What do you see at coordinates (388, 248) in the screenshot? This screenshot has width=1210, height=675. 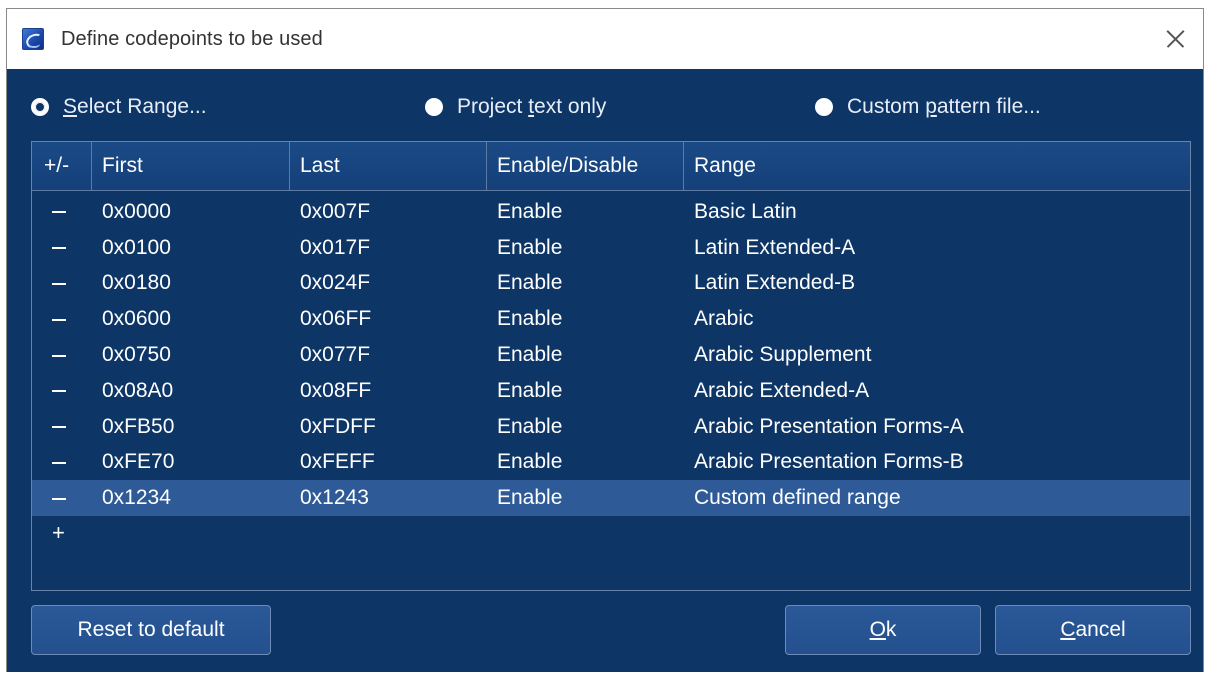 I see `cell-last: 0x017F` at bounding box center [388, 248].